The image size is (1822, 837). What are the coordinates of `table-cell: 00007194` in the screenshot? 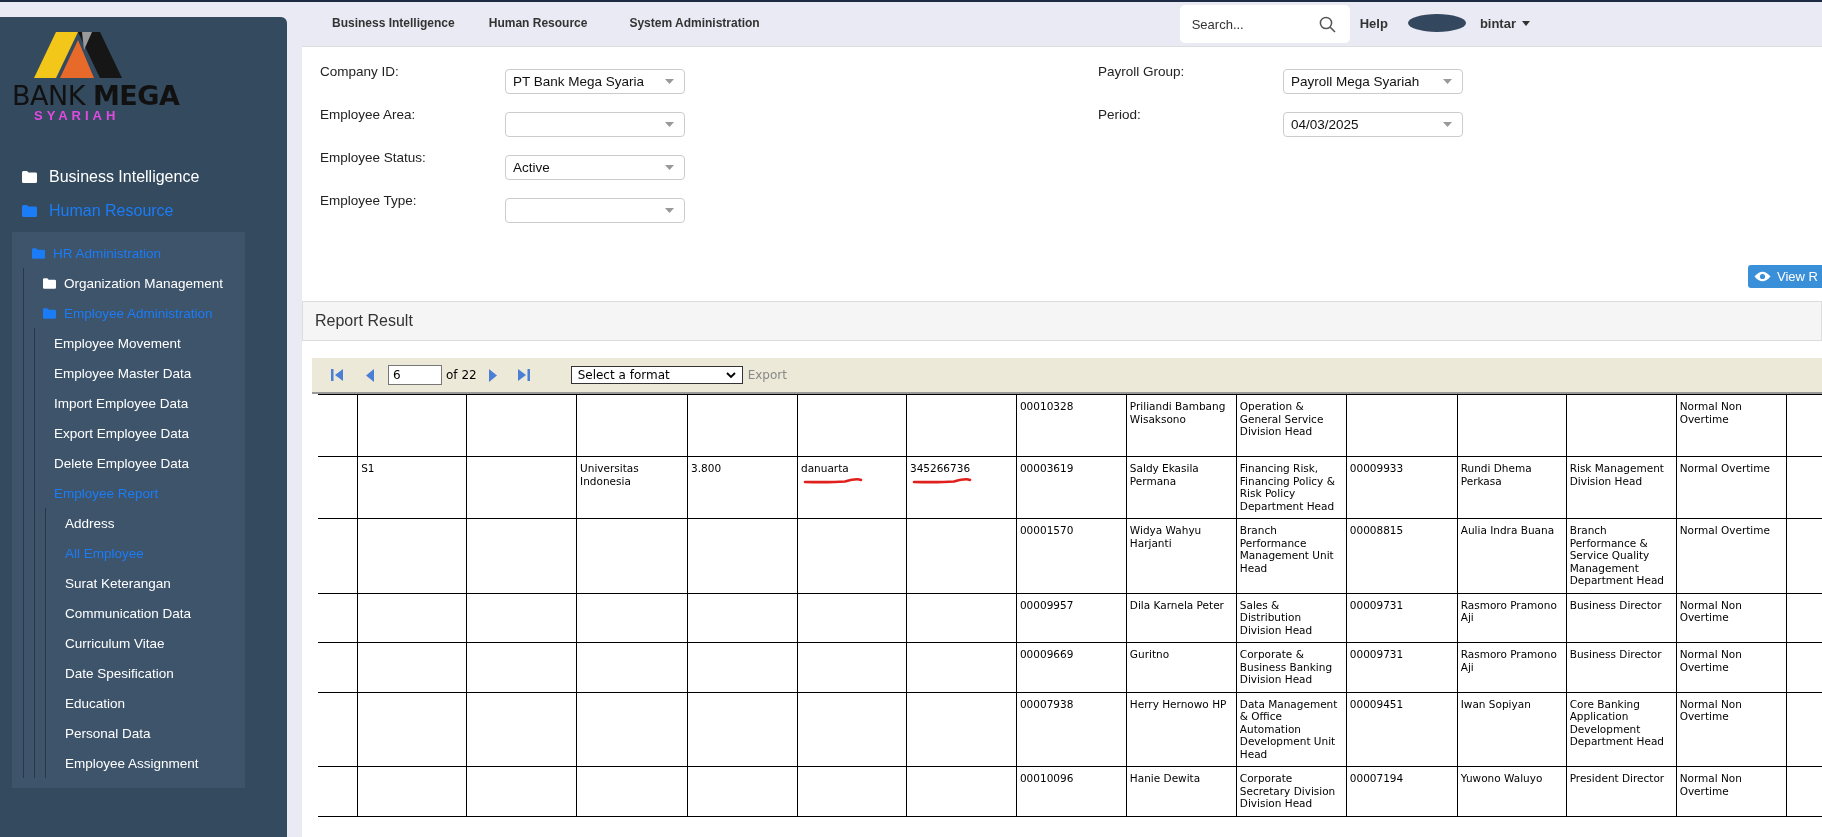 It's located at (1376, 778).